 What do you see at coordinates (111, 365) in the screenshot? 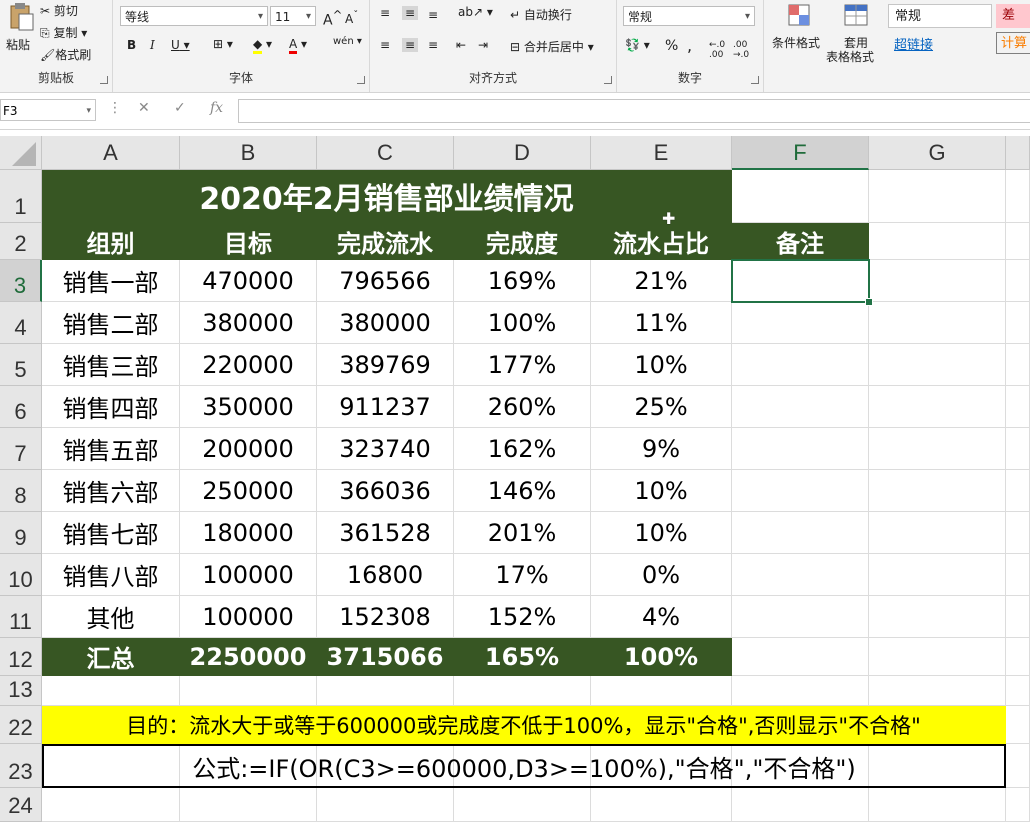
I see `row5-group-cell: 销售三部` at bounding box center [111, 365].